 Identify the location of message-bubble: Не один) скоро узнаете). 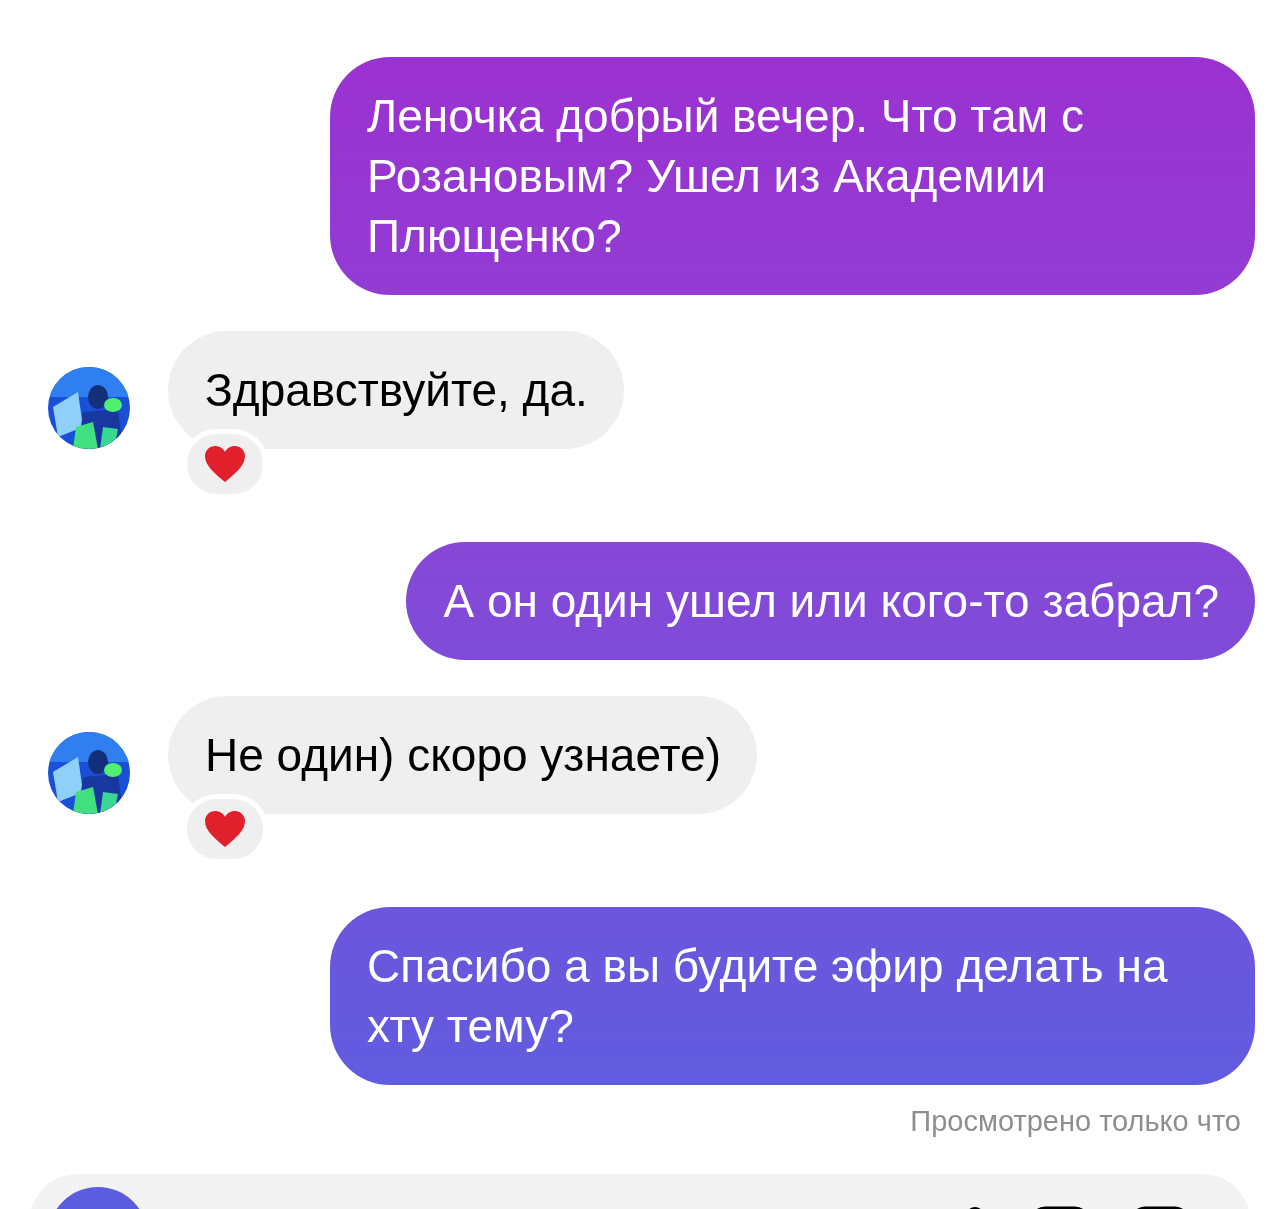
(462, 755).